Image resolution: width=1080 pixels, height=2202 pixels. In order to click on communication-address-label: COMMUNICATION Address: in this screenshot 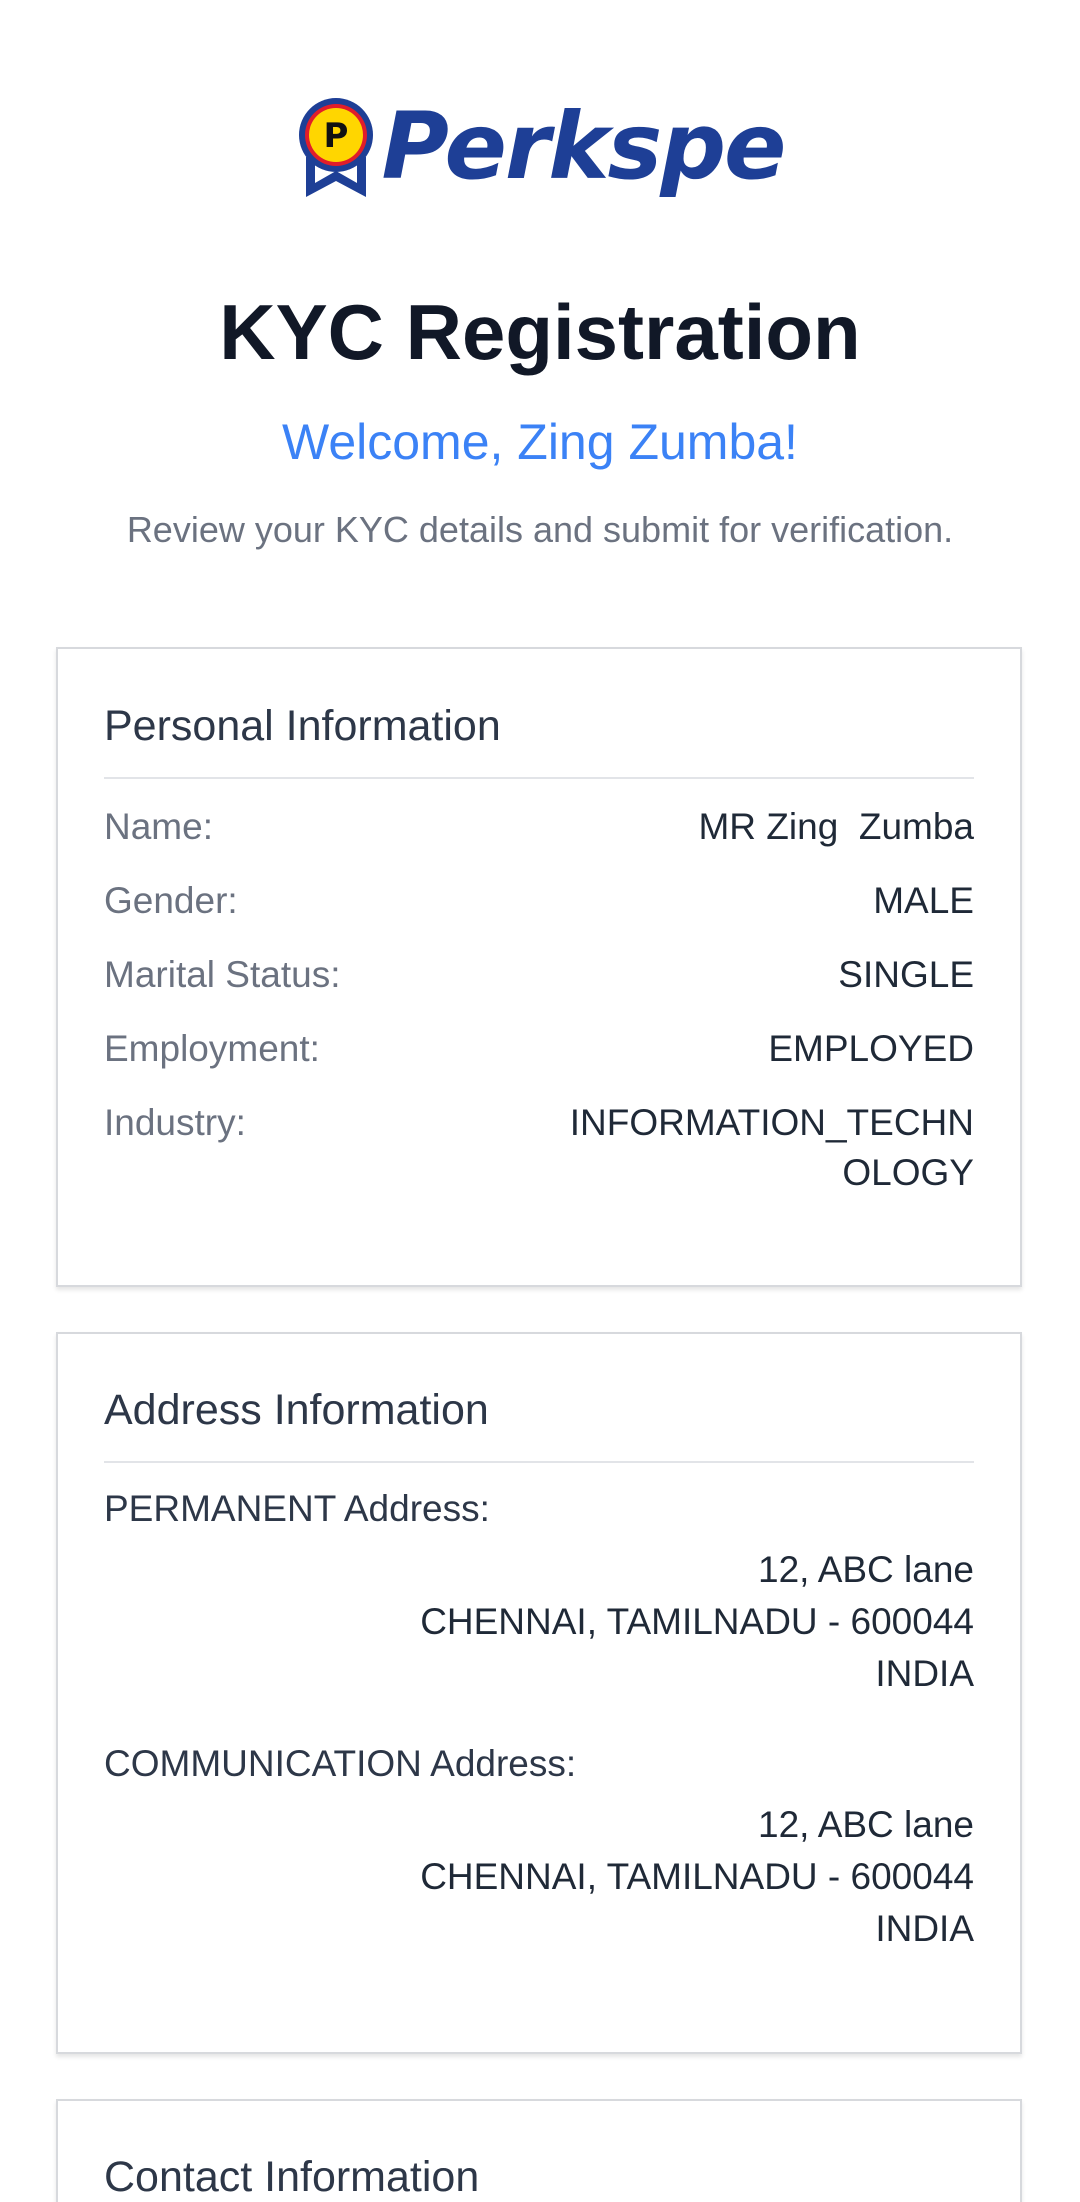, I will do `click(340, 1763)`.